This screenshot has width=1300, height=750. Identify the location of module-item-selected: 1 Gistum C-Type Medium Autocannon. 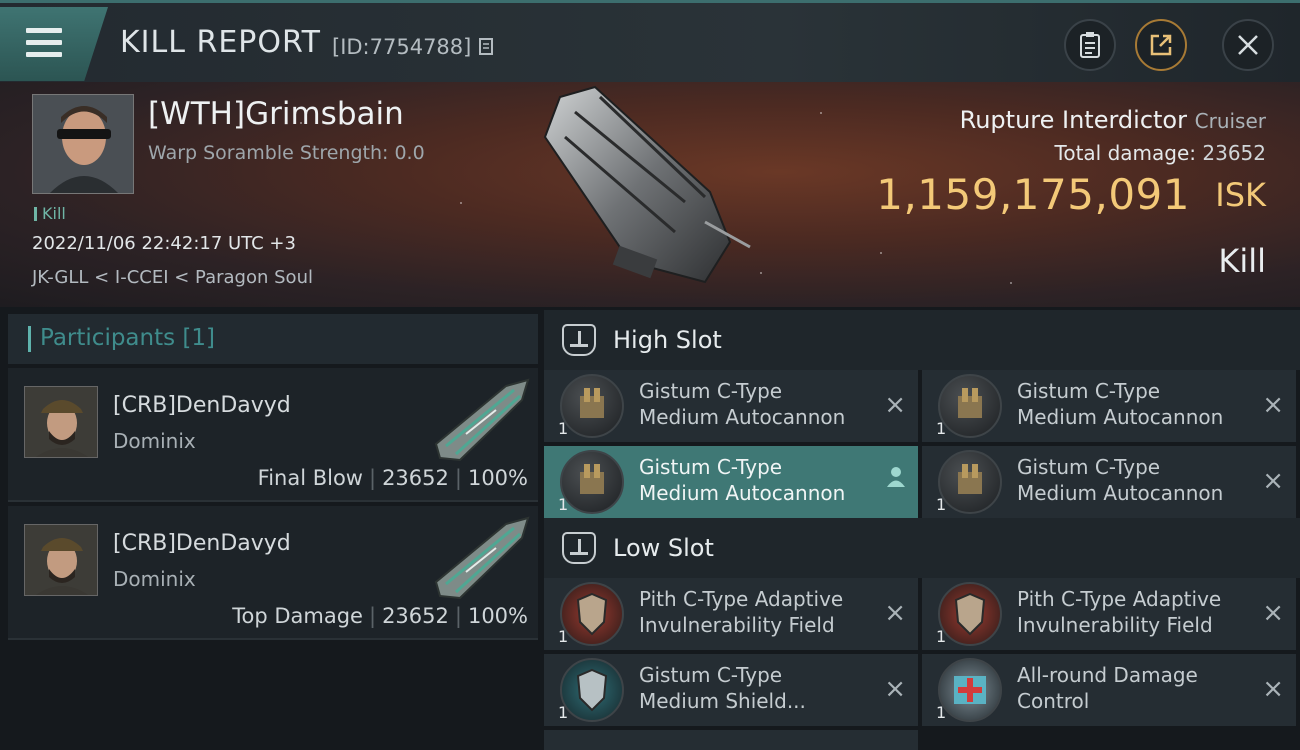
(731, 482).